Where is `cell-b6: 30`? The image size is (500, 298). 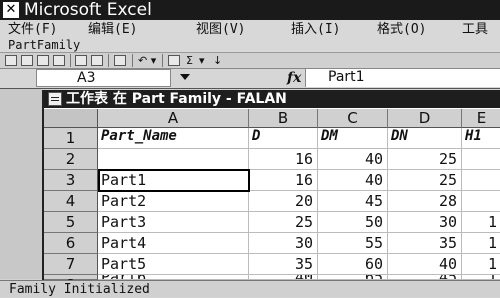
cell-b6: 30 is located at coordinates (283, 243).